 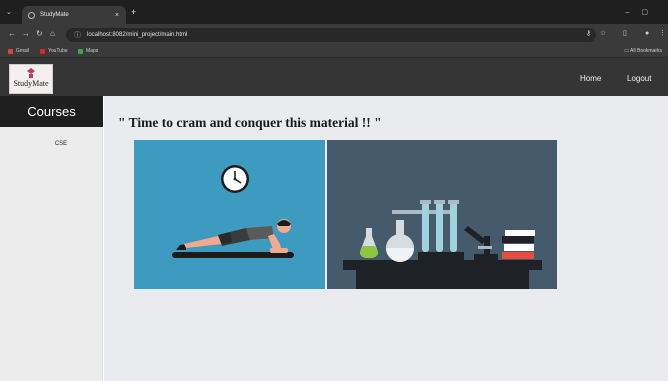 I want to click on sidebar, so click(x=51, y=238).